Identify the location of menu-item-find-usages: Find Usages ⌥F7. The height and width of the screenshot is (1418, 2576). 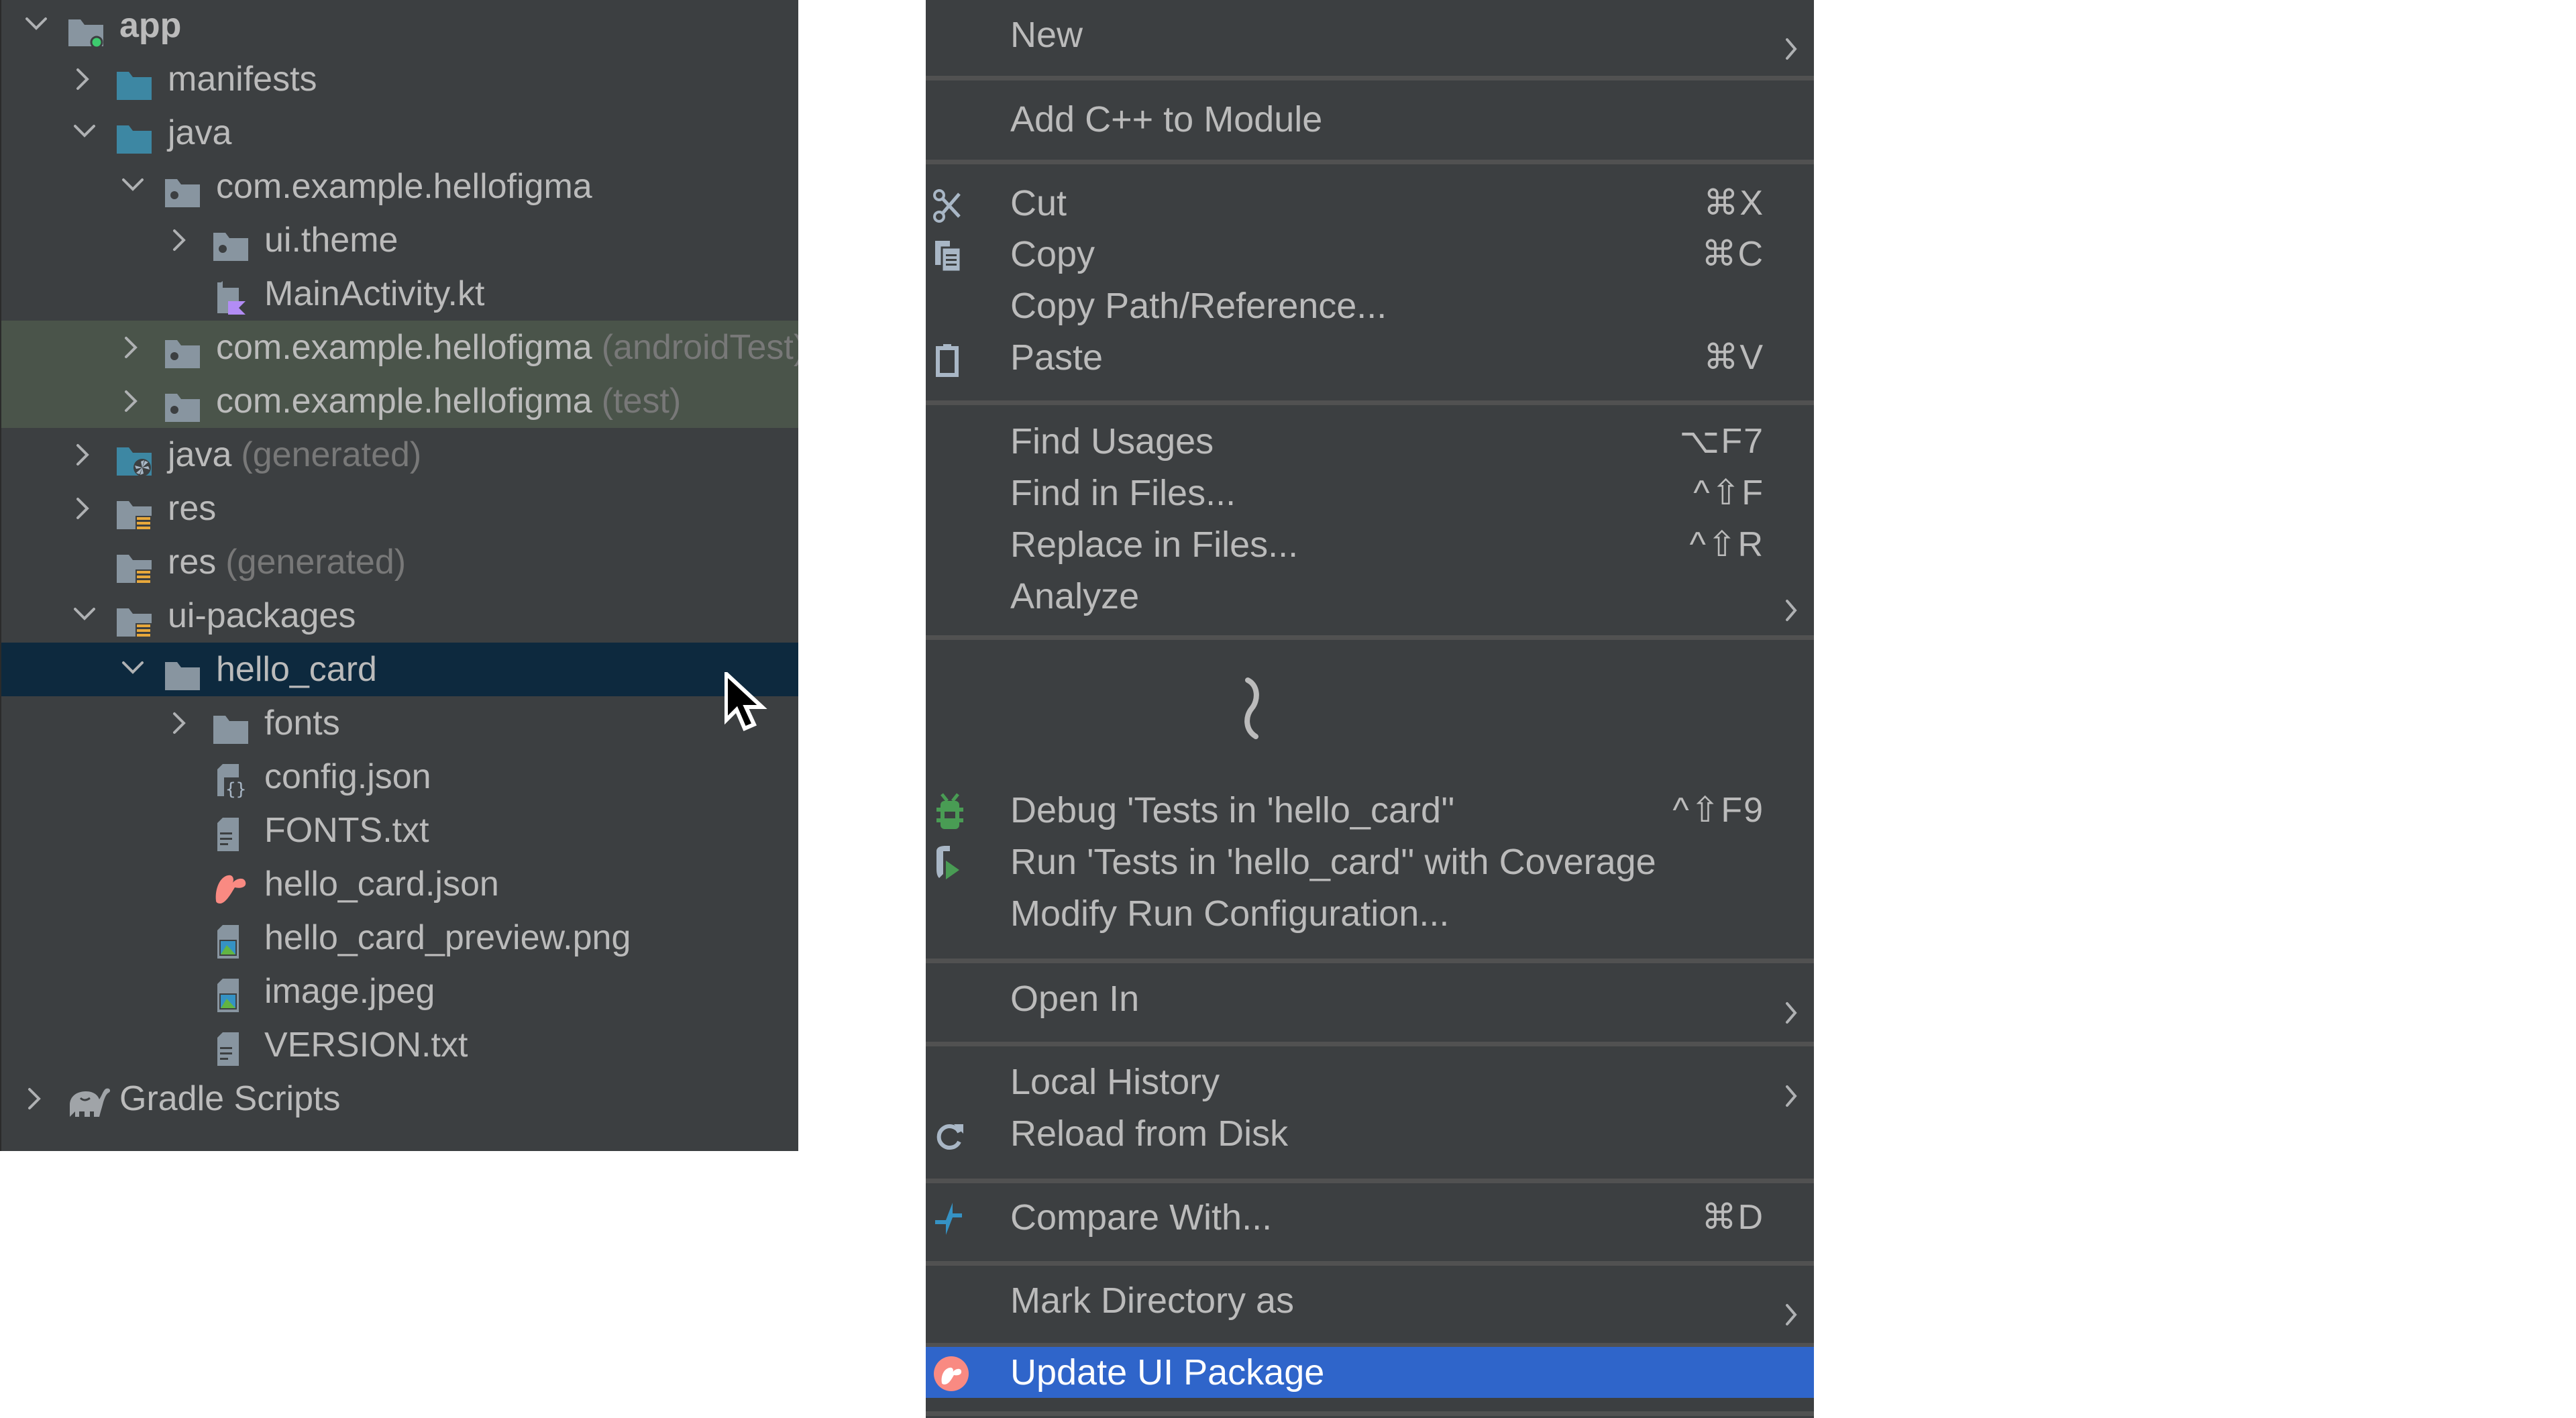
(1370, 442).